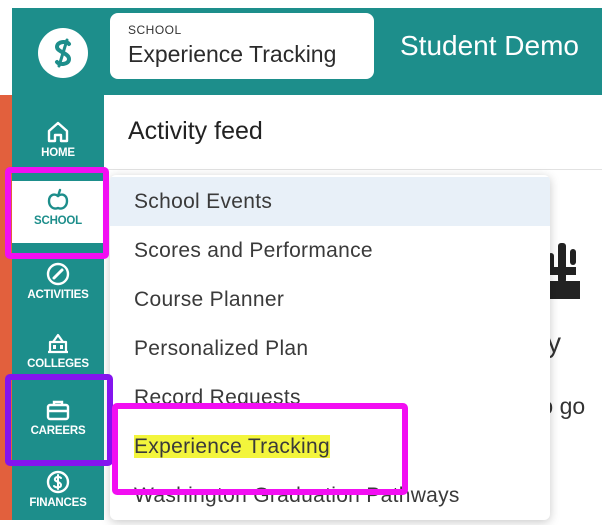 The image size is (602, 525). I want to click on context-page-title: Experience Tracking, so click(232, 54).